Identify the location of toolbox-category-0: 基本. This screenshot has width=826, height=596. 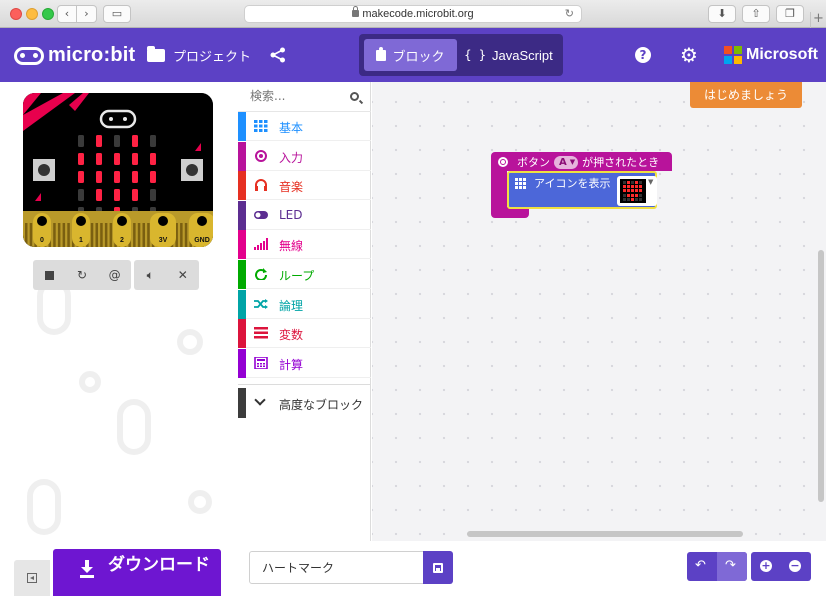
(304, 126).